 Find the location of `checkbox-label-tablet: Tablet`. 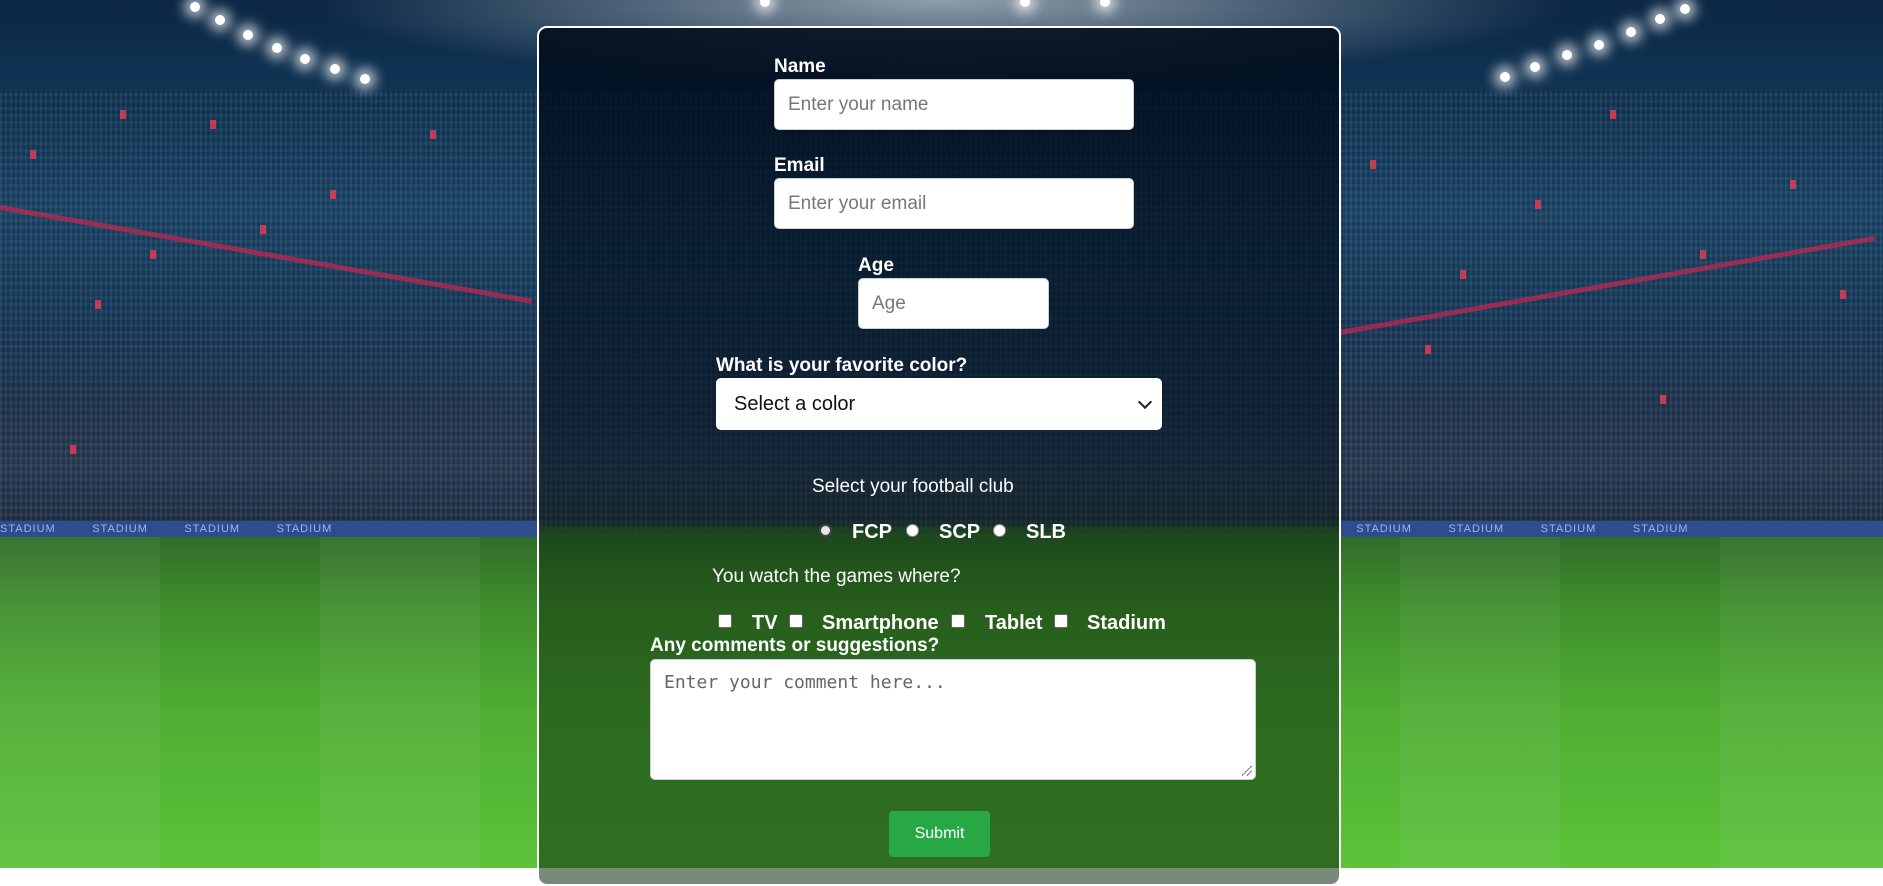

checkbox-label-tablet: Tablet is located at coordinates (1014, 623).